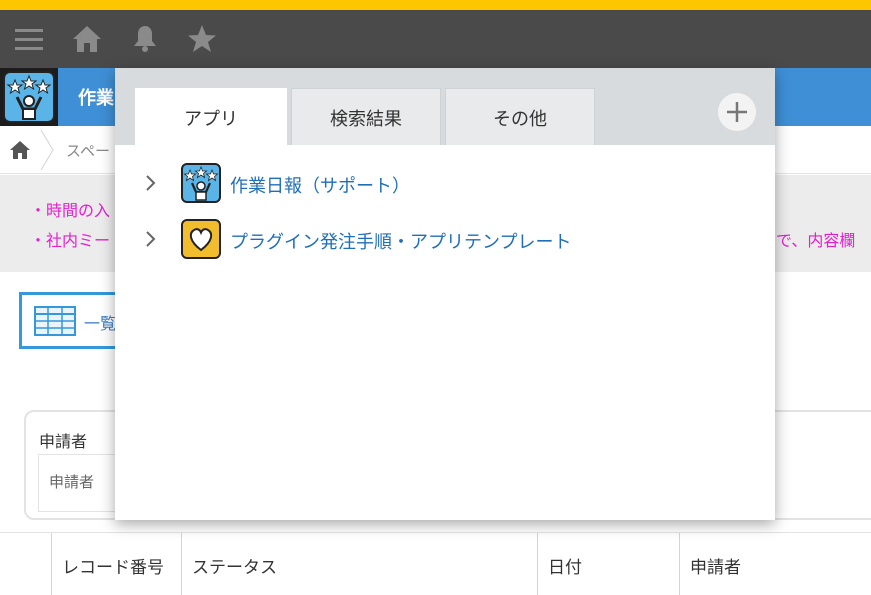 This screenshot has height=595, width=871. What do you see at coordinates (400, 241) in the screenshot?
I see `app-list-item-title: プラグイン発注手順・アプリテンプレート` at bounding box center [400, 241].